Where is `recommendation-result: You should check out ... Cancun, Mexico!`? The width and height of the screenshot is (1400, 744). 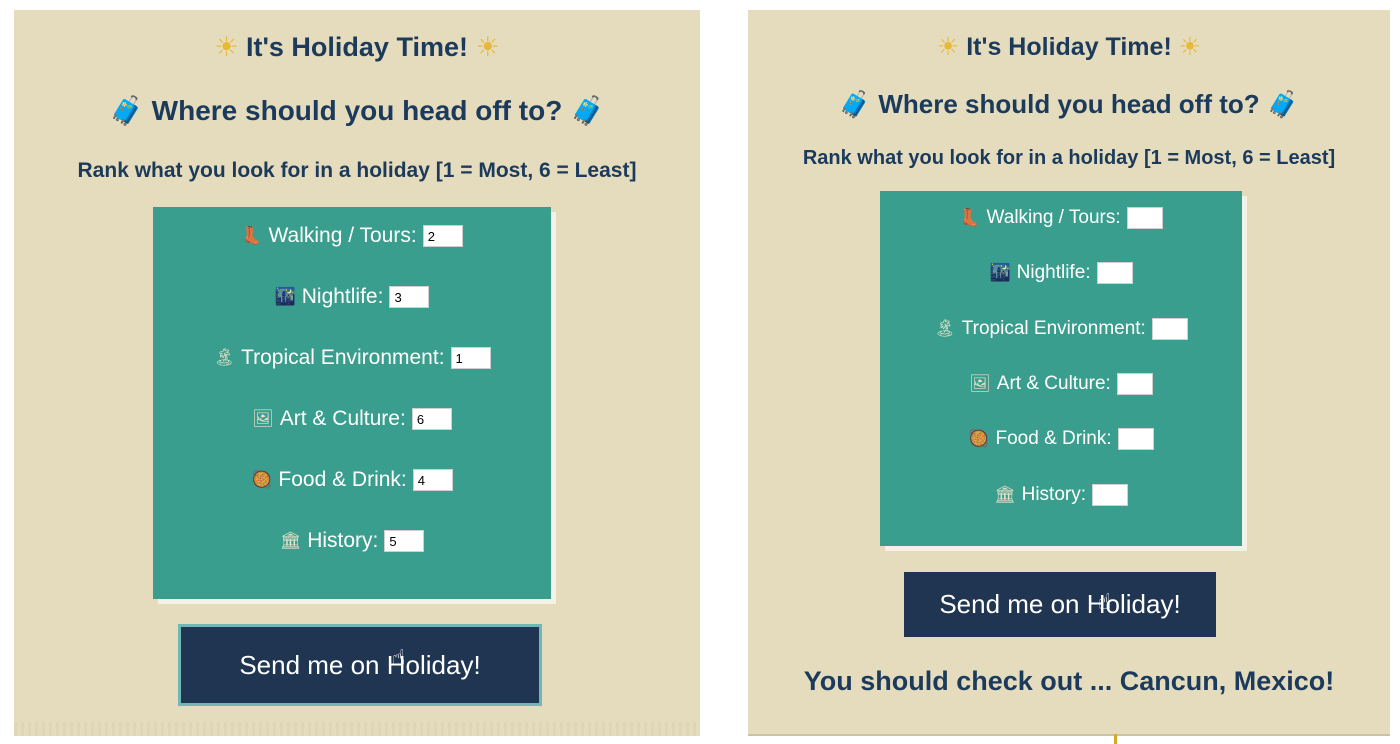
recommendation-result: You should check out ... Cancun, Mexico! is located at coordinates (1069, 681).